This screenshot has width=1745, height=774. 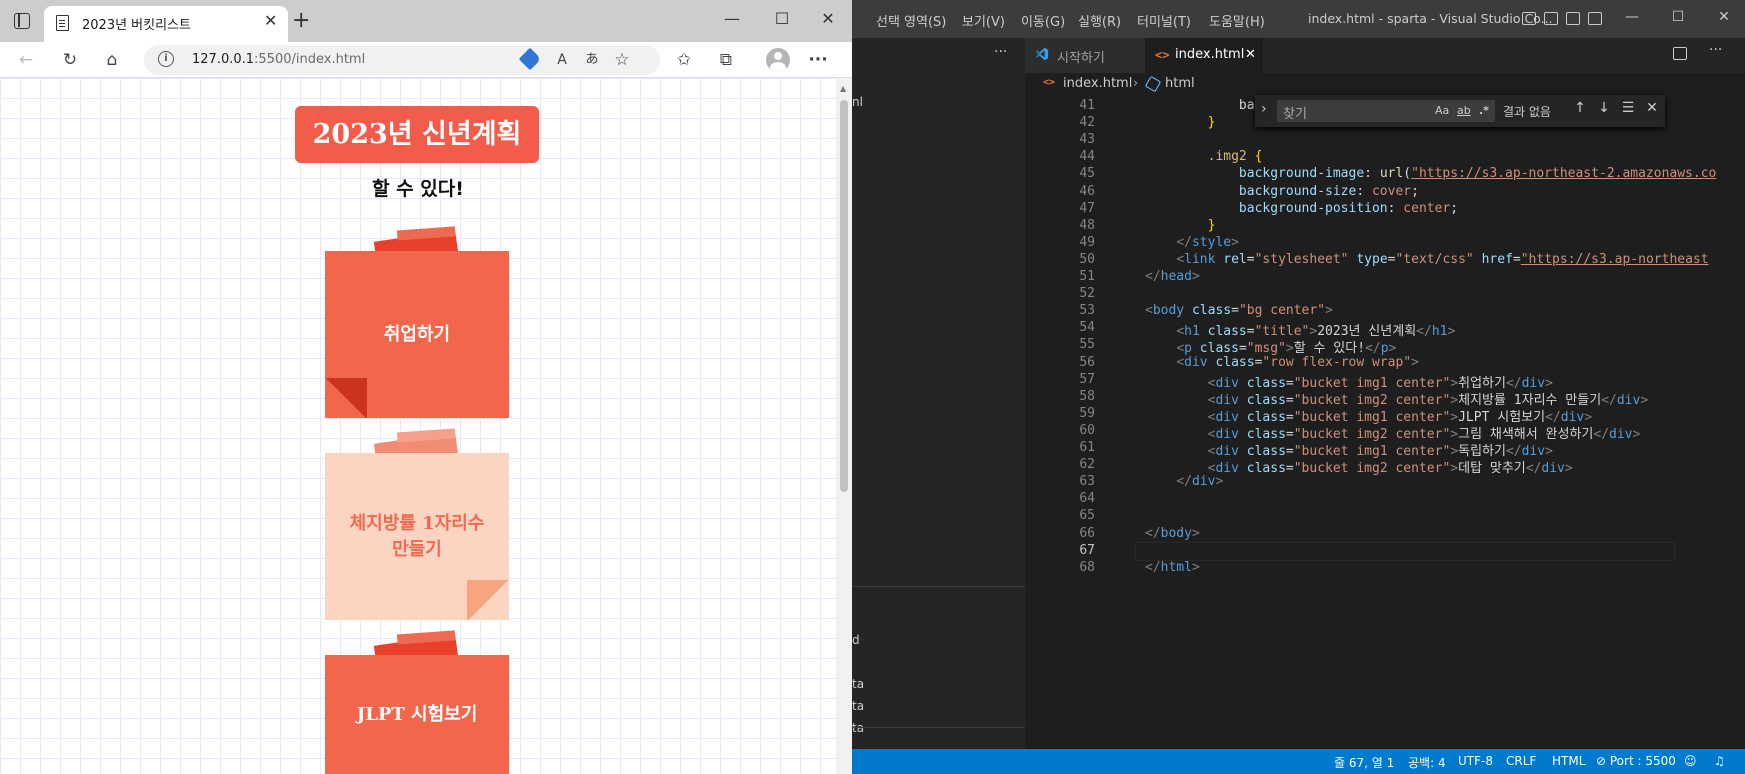 What do you see at coordinates (1282, 362) in the screenshot?
I see `code-line: <div class="row flex-row wrap">` at bounding box center [1282, 362].